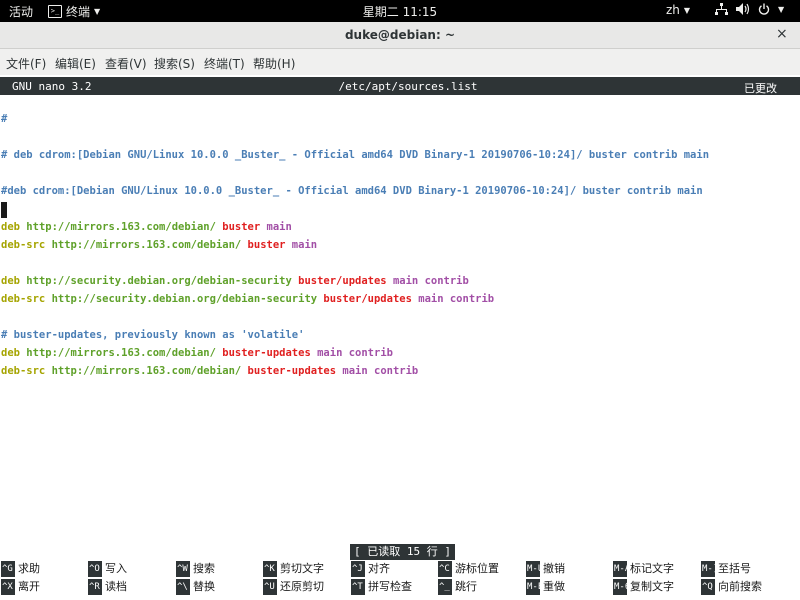 Image resolution: width=800 pixels, height=600 pixels. What do you see at coordinates (782, 34) in the screenshot?
I see `close-icon: ×` at bounding box center [782, 34].